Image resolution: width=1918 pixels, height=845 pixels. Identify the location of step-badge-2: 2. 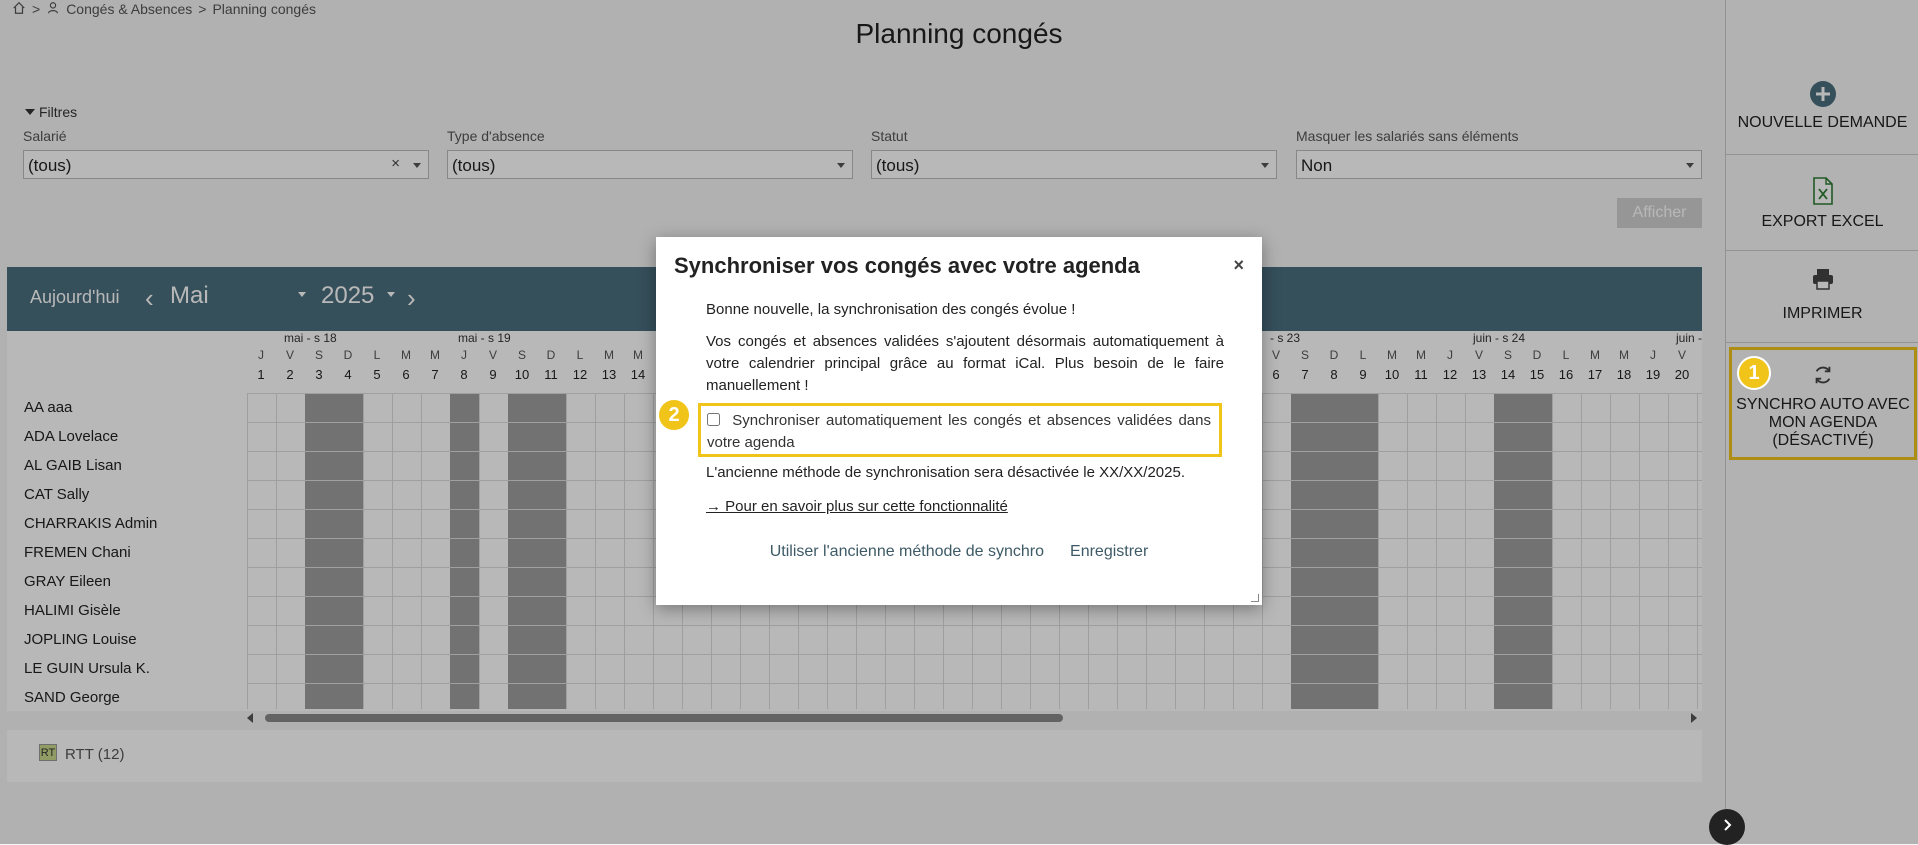
(674, 415).